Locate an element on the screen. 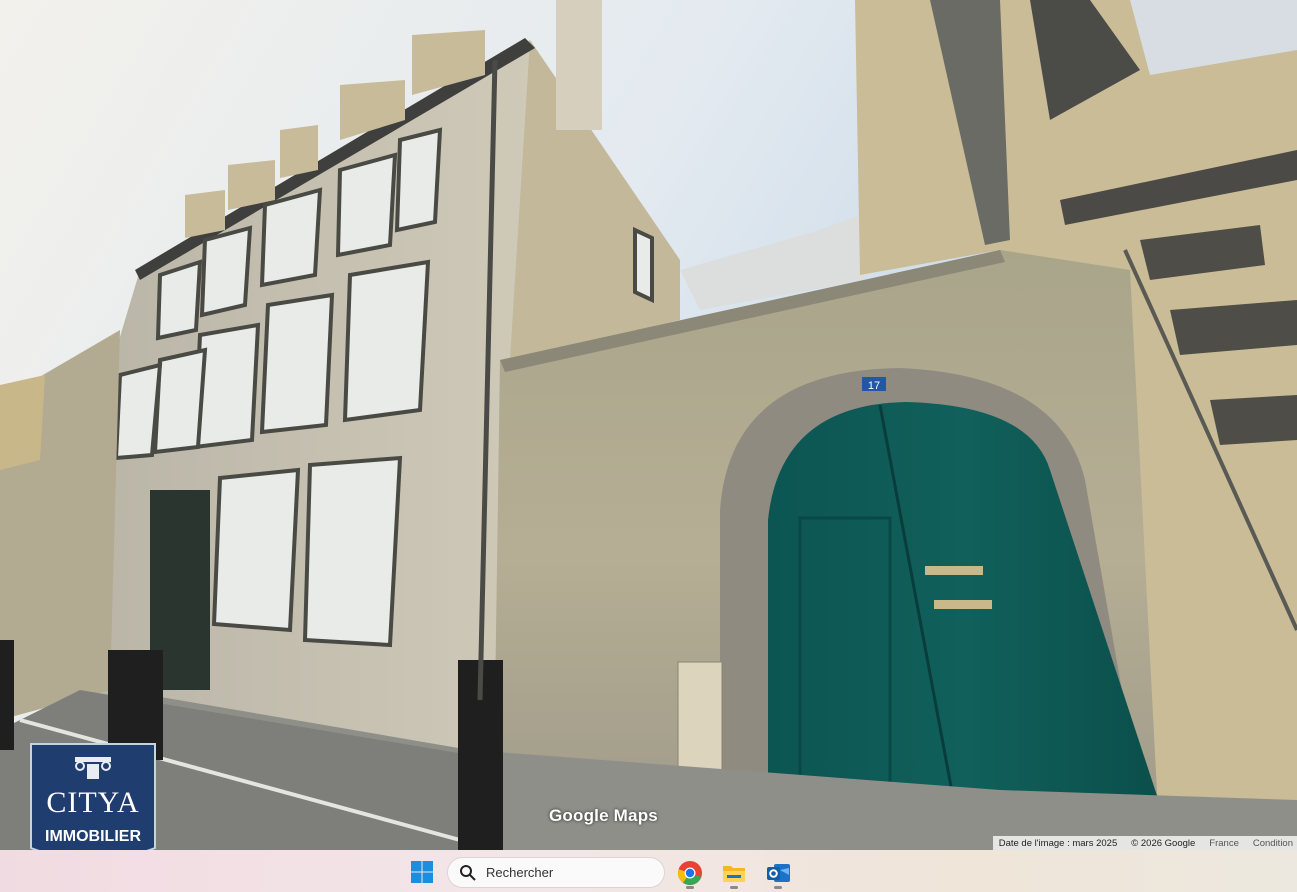 The height and width of the screenshot is (892, 1297). copyright-text: © 2026 Google is located at coordinates (1163, 843).